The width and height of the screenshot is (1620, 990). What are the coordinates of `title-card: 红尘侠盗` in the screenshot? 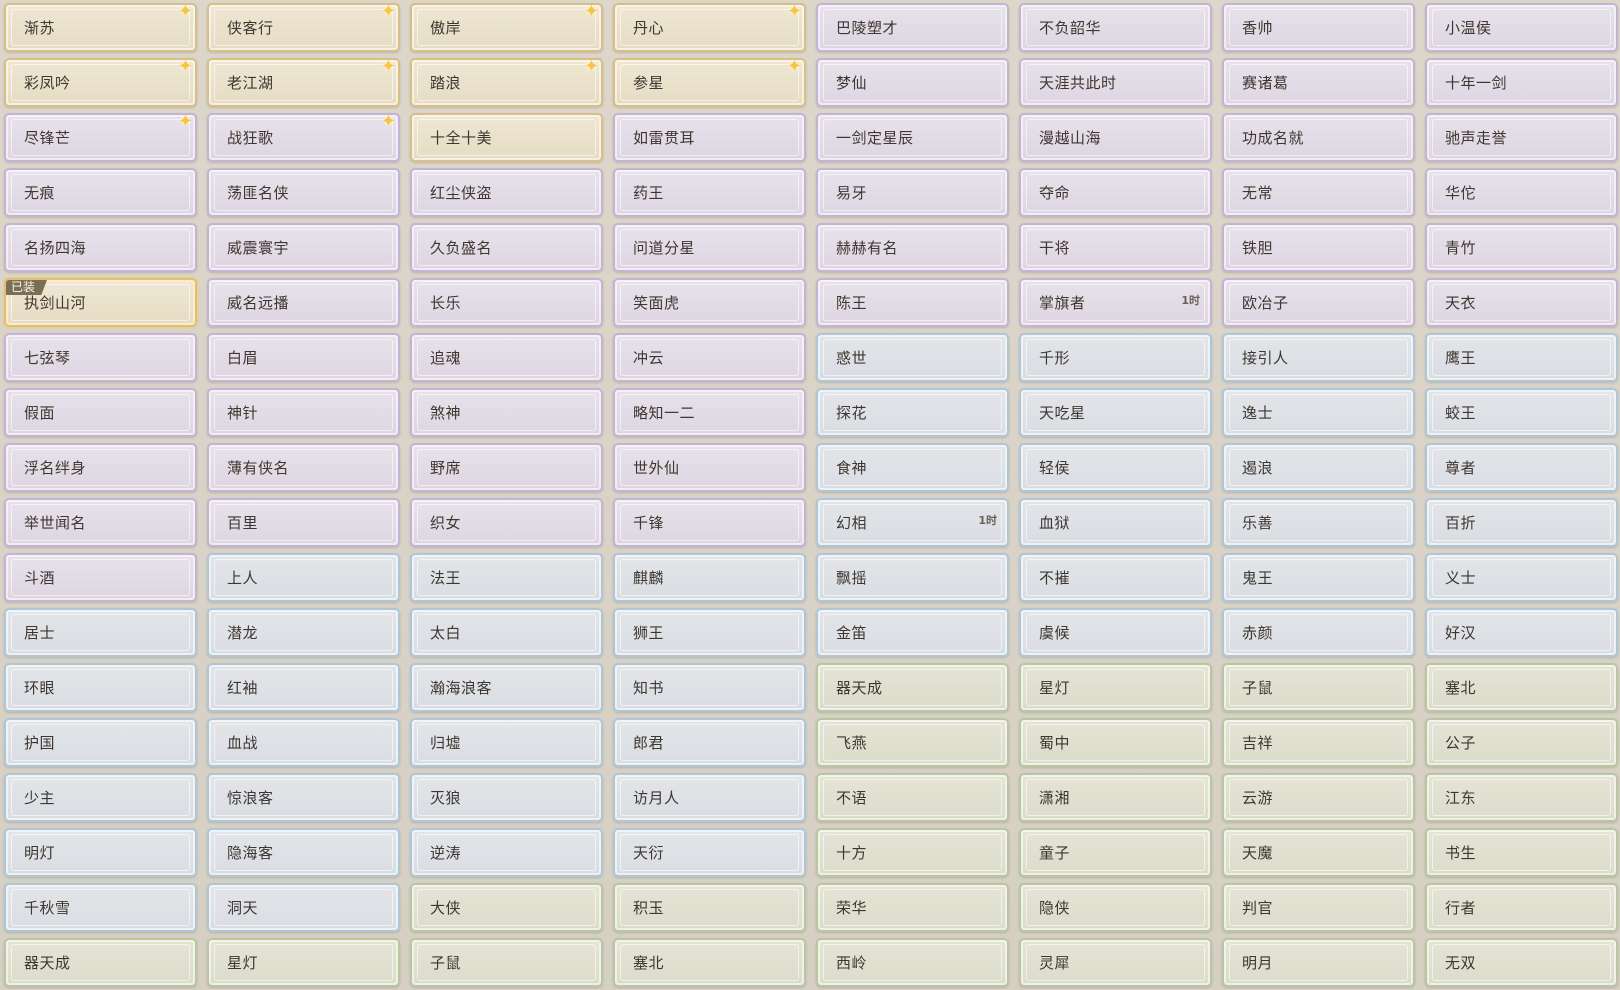 It's located at (506, 192).